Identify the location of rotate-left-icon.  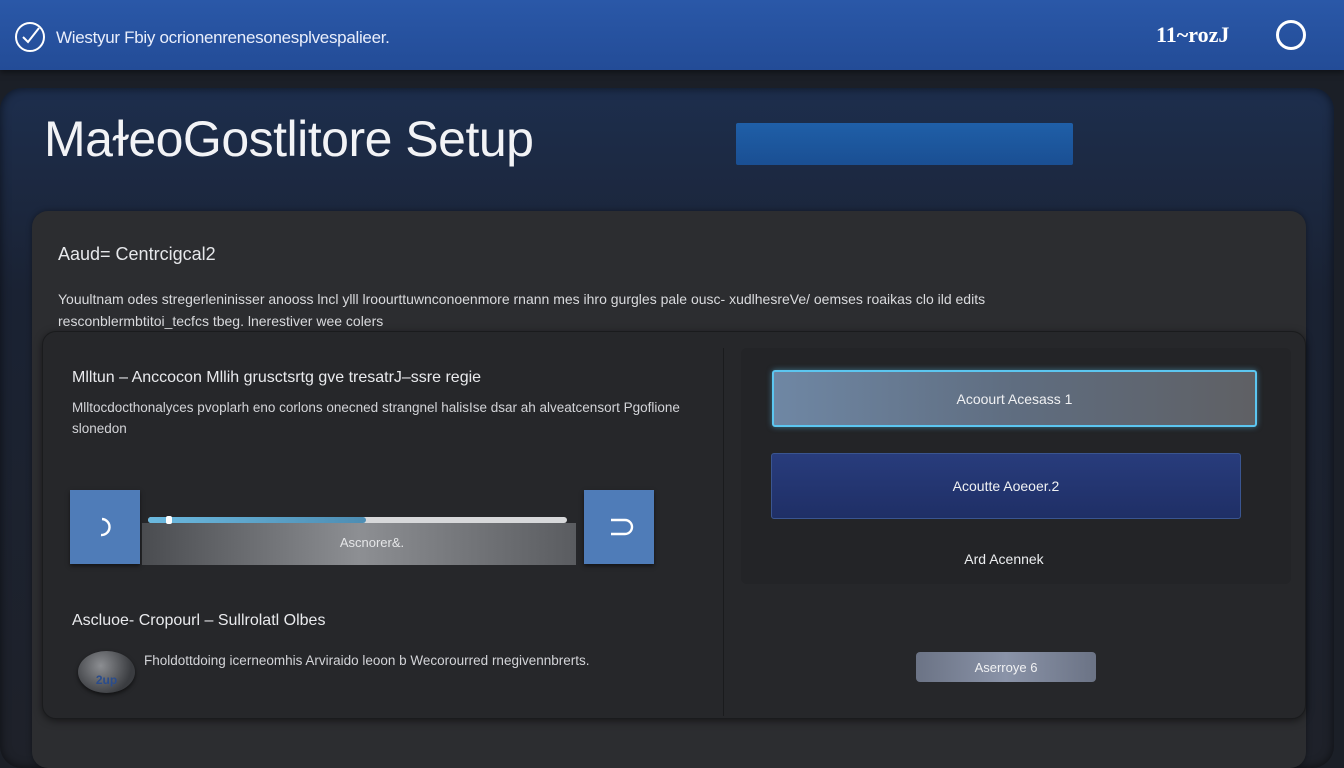
(105, 527).